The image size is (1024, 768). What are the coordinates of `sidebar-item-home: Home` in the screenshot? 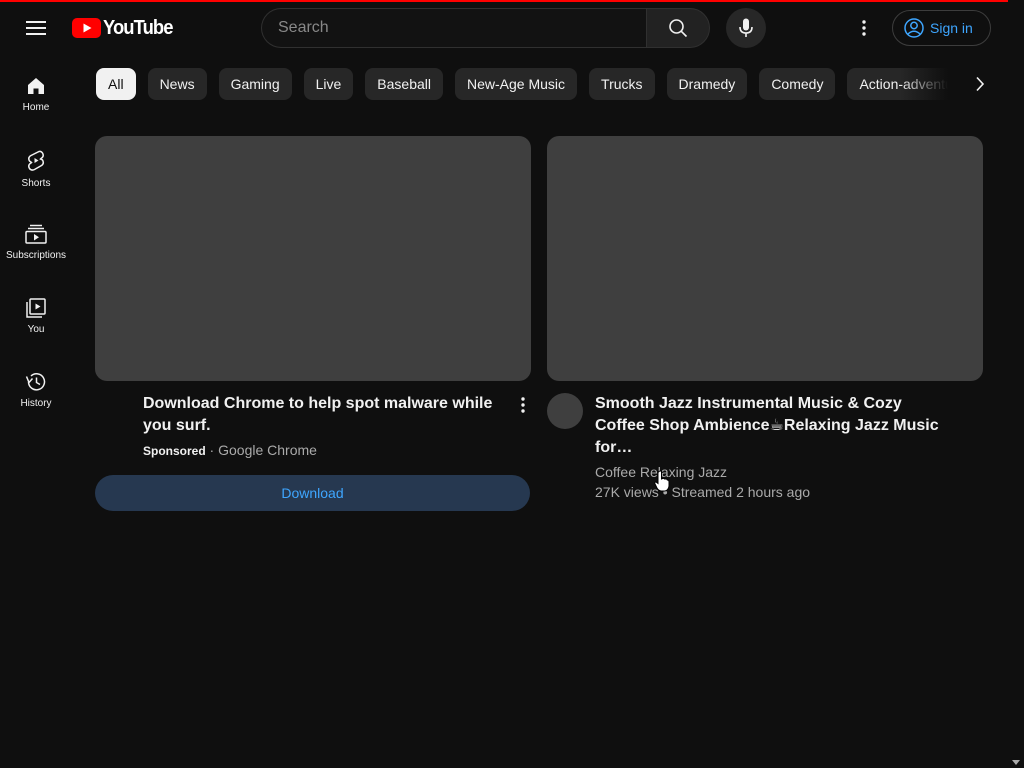 It's located at (36, 93).